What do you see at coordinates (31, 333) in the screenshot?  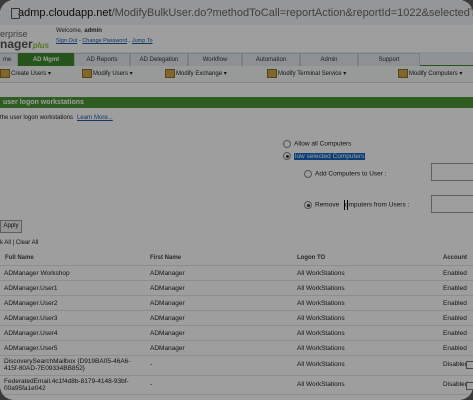 I see `cell-full-name: ADManager.User4` at bounding box center [31, 333].